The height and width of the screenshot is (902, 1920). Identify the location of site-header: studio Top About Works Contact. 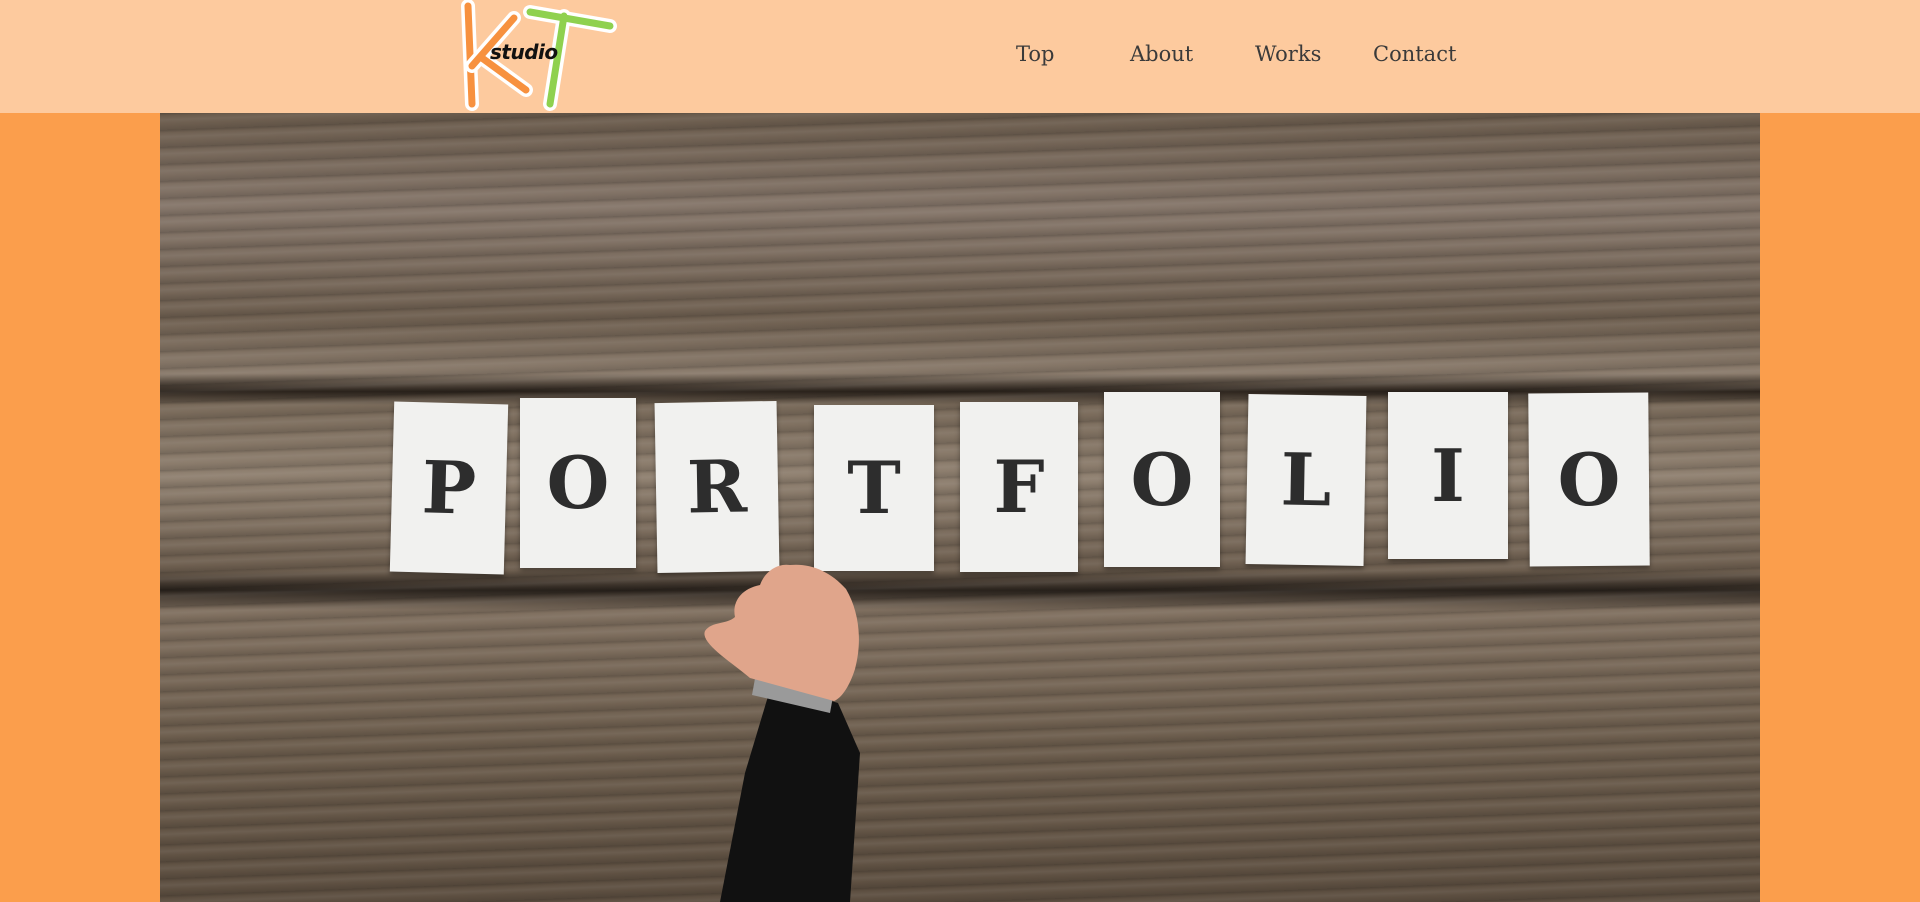
(960, 56).